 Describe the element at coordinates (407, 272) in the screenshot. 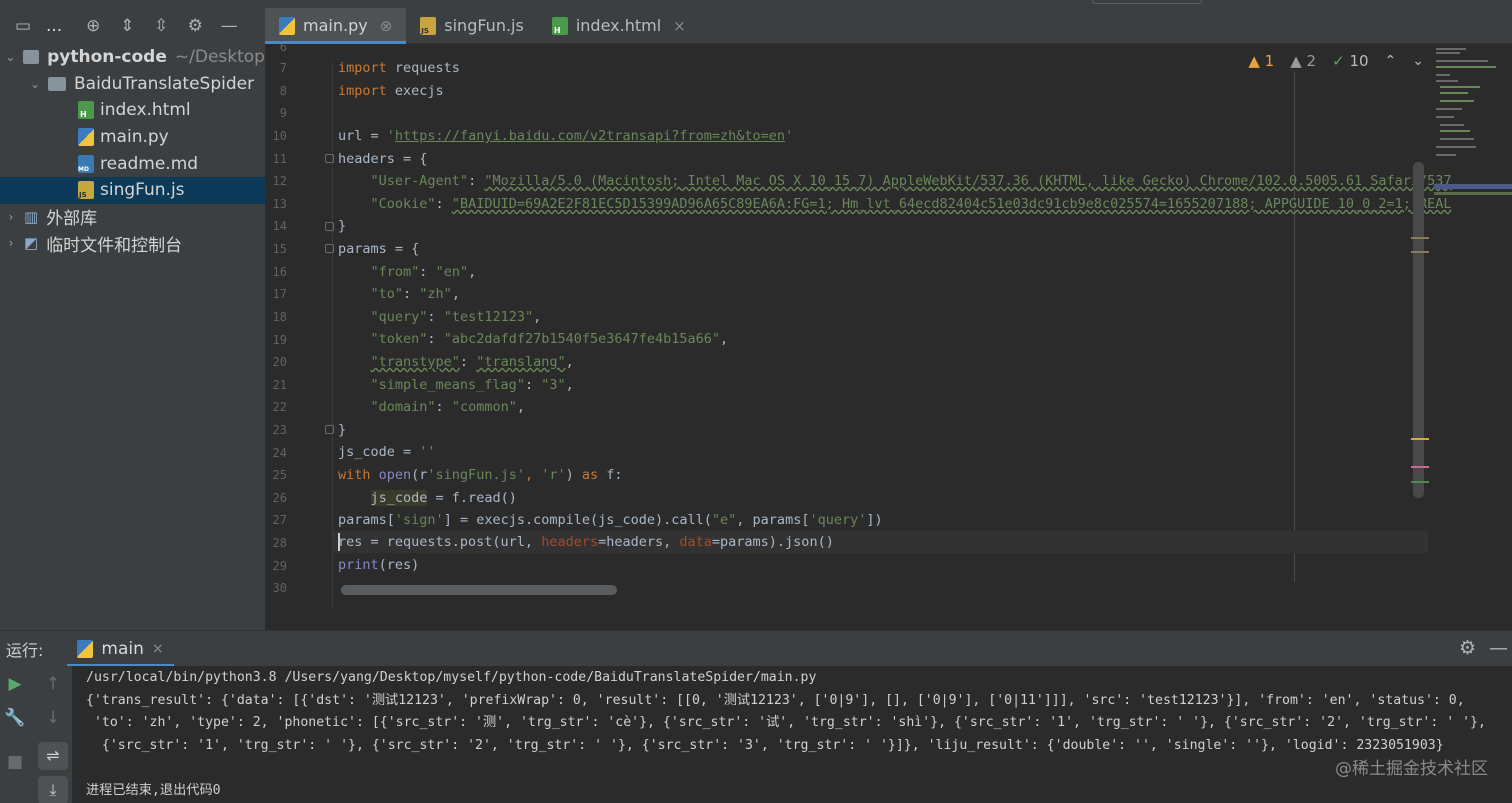

I see `code-line-16: "from": "en",` at that location.